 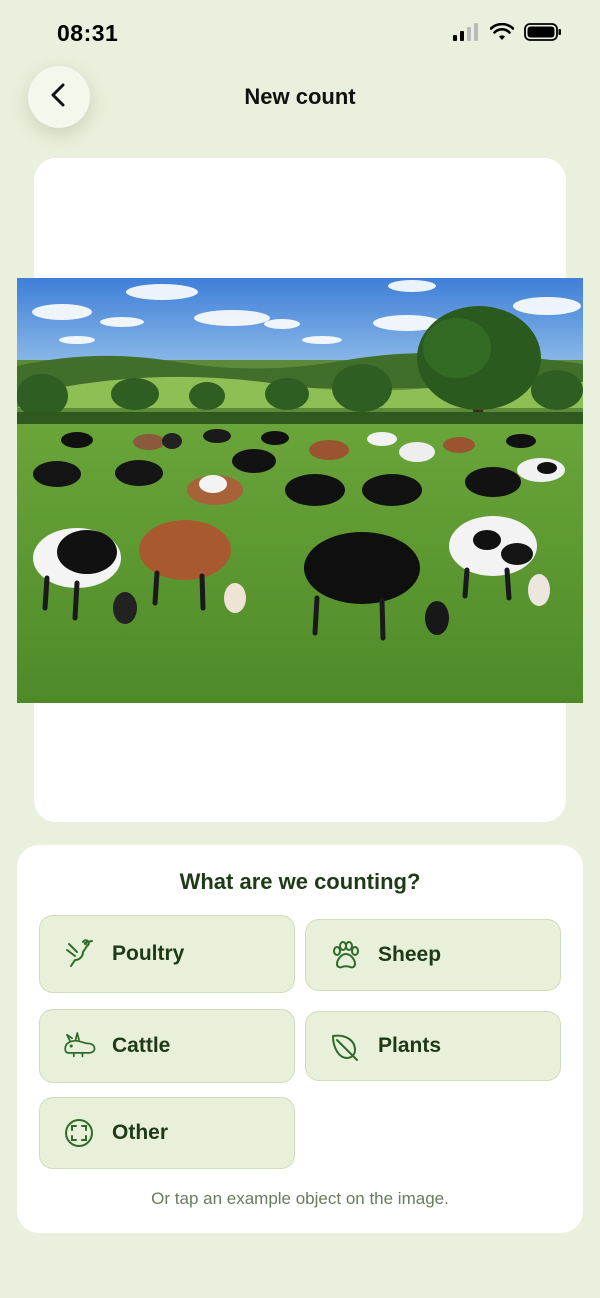 I want to click on wifi-icon, so click(x=502, y=34).